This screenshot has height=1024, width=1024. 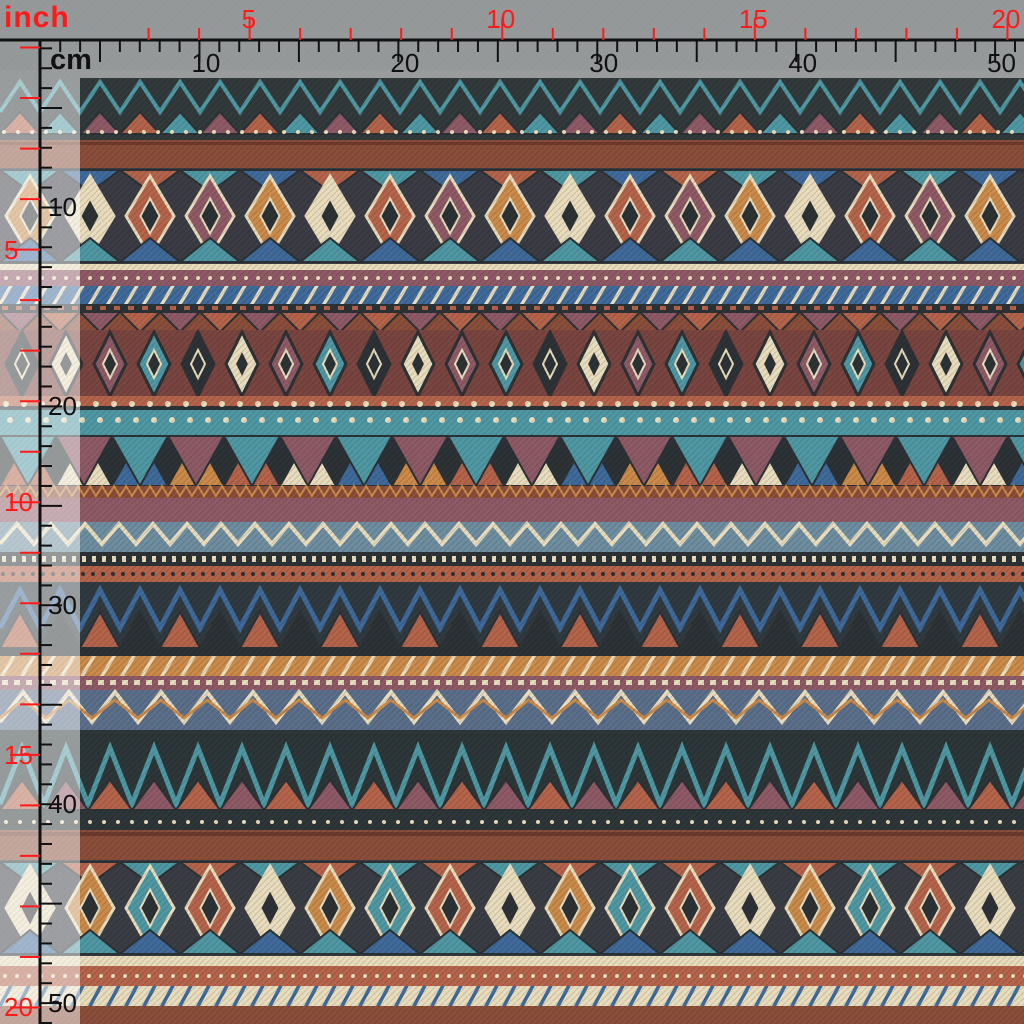 What do you see at coordinates (62, 207) in the screenshot?
I see `cm-left-label: 10` at bounding box center [62, 207].